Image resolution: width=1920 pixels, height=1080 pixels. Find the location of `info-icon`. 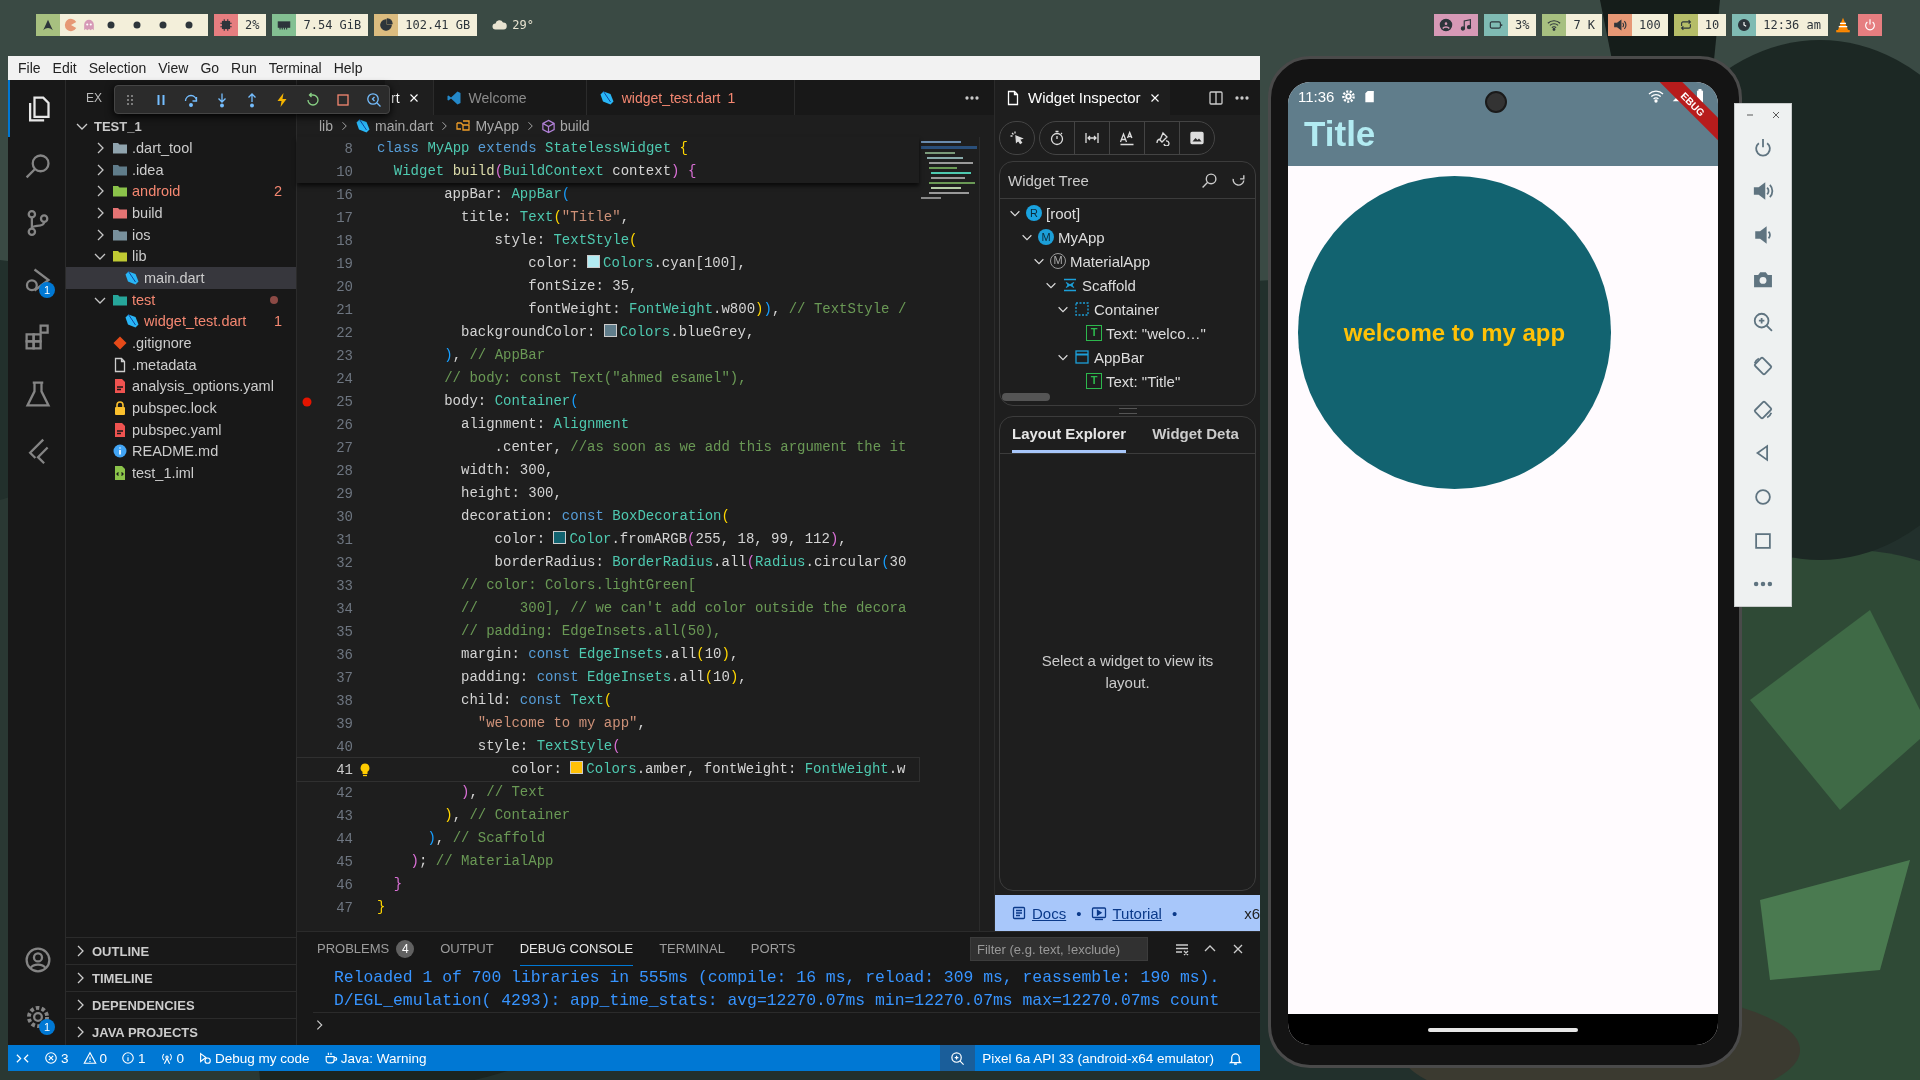

info-icon is located at coordinates (128, 1058).